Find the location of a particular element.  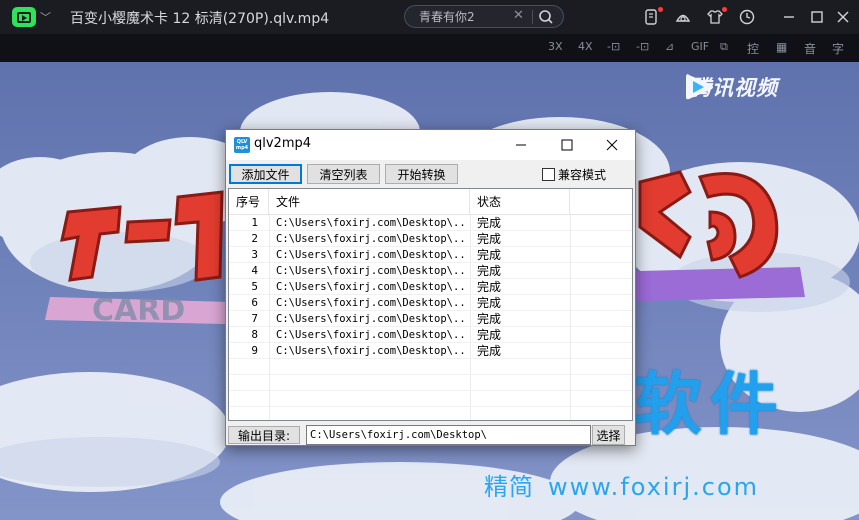

table-row: 7 C:\Users\foxirj.com\Desktop\... 完成 is located at coordinates (430, 319).